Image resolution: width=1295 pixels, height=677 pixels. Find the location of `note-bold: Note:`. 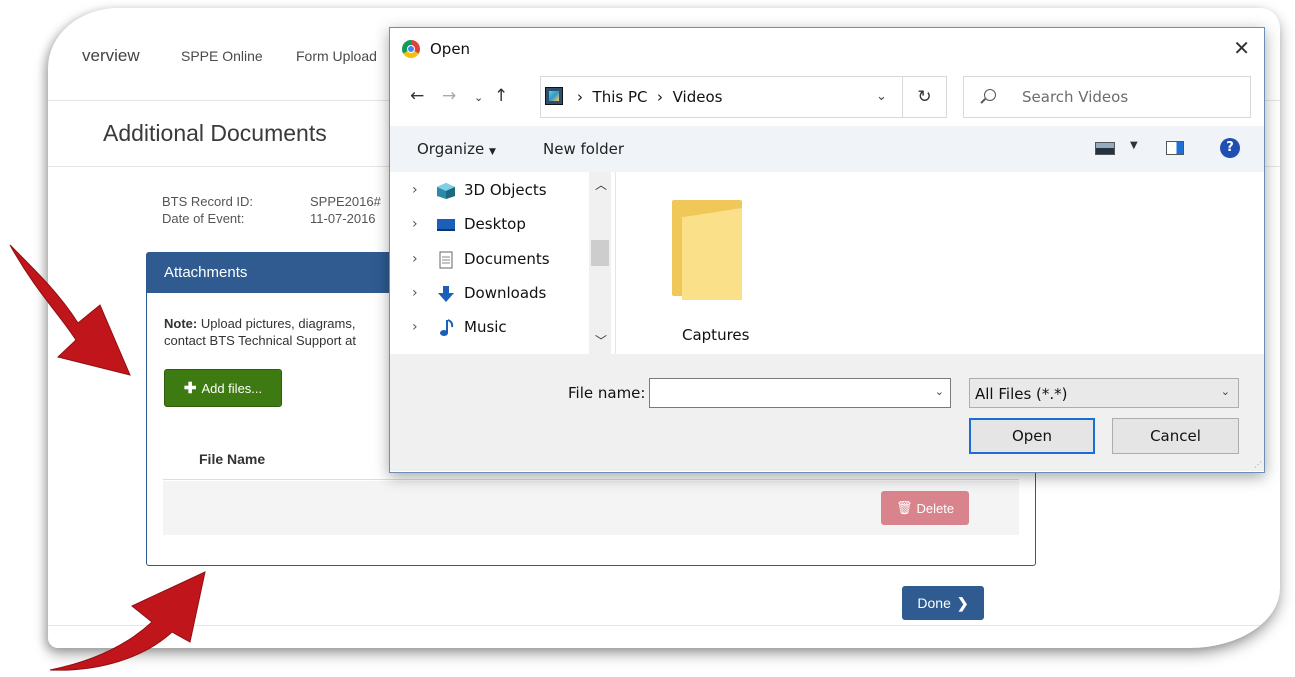

note-bold: Note: is located at coordinates (181, 323).